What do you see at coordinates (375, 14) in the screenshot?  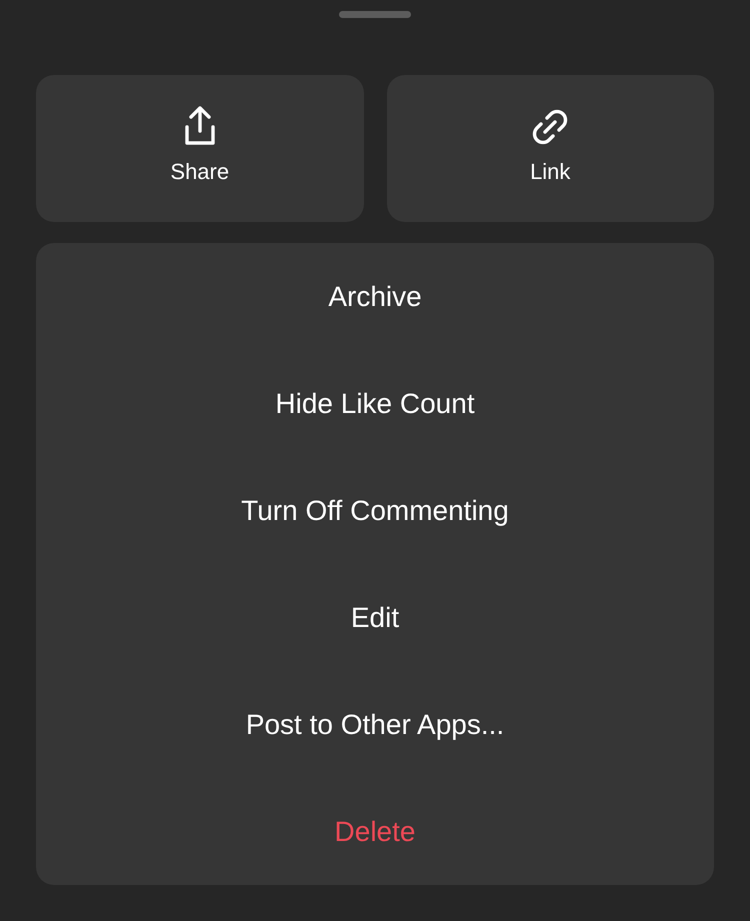 I see `drag-handle` at bounding box center [375, 14].